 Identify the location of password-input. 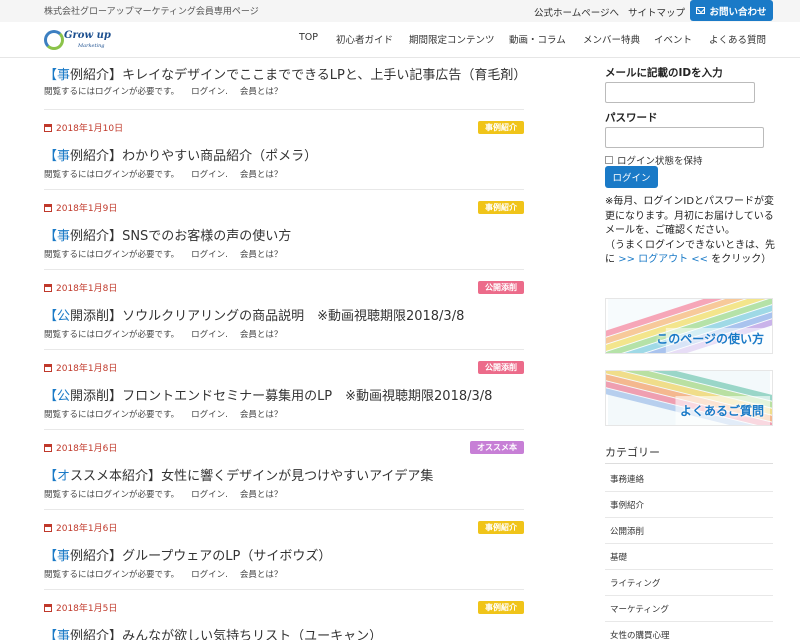
(684, 137).